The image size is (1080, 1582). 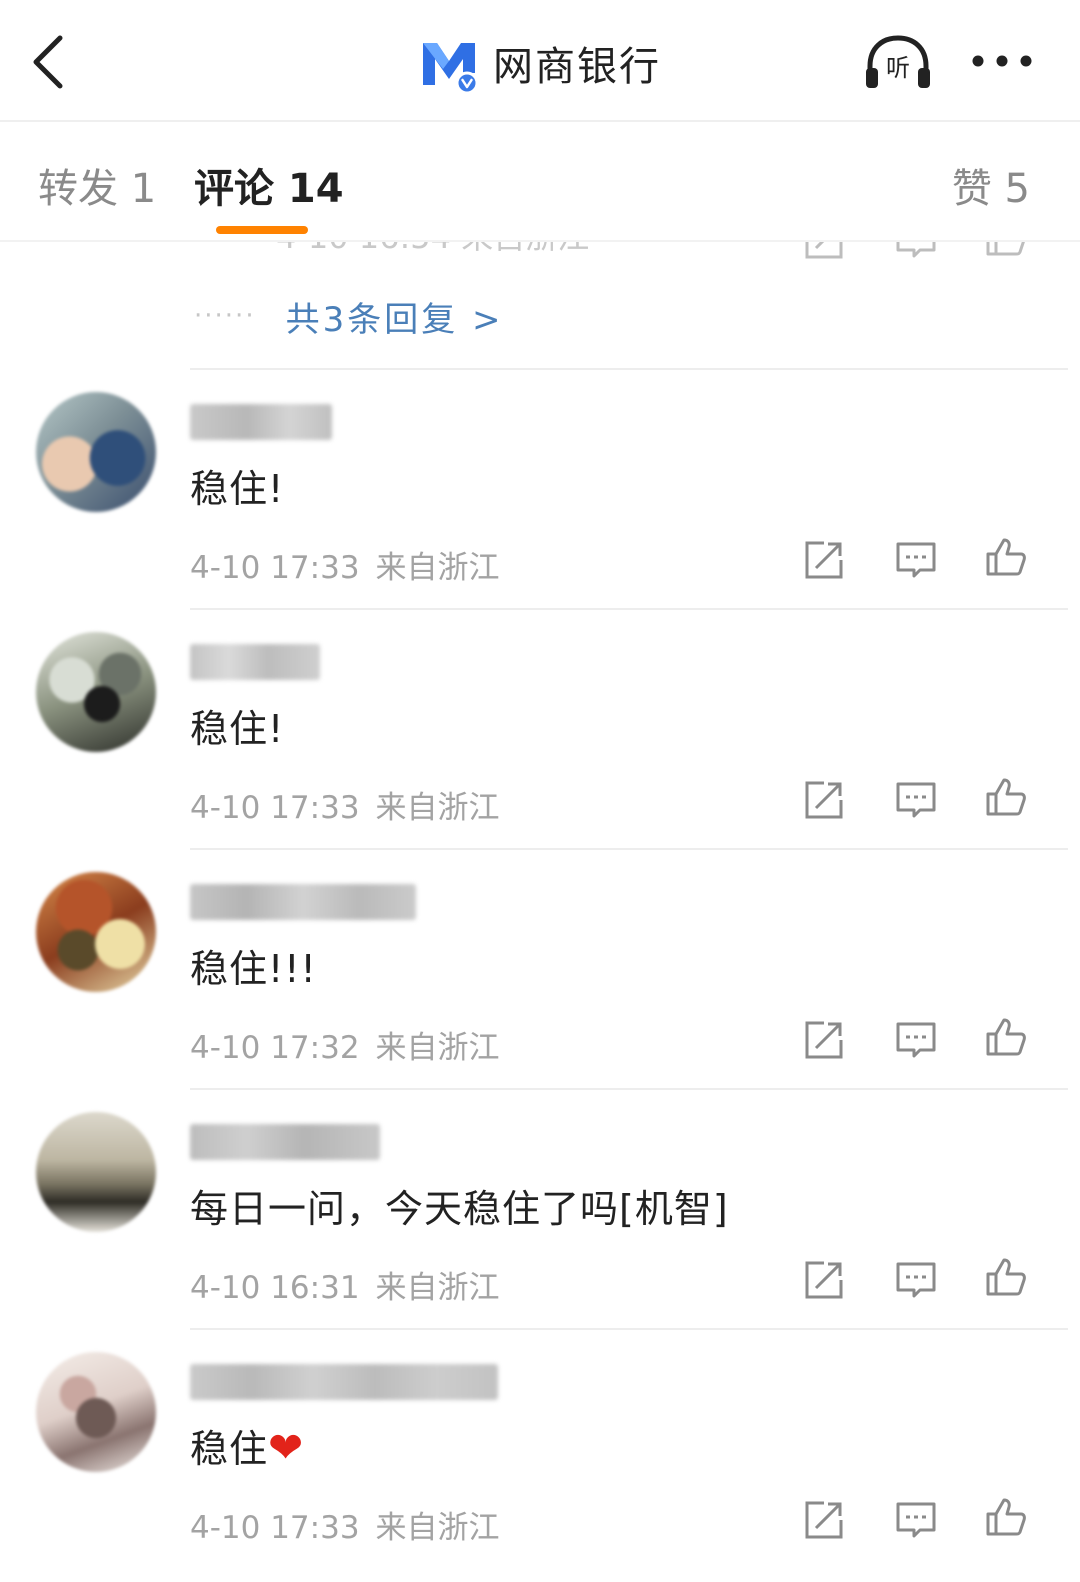 I want to click on comment-time: 4-10 17:32, so click(x=275, y=1048).